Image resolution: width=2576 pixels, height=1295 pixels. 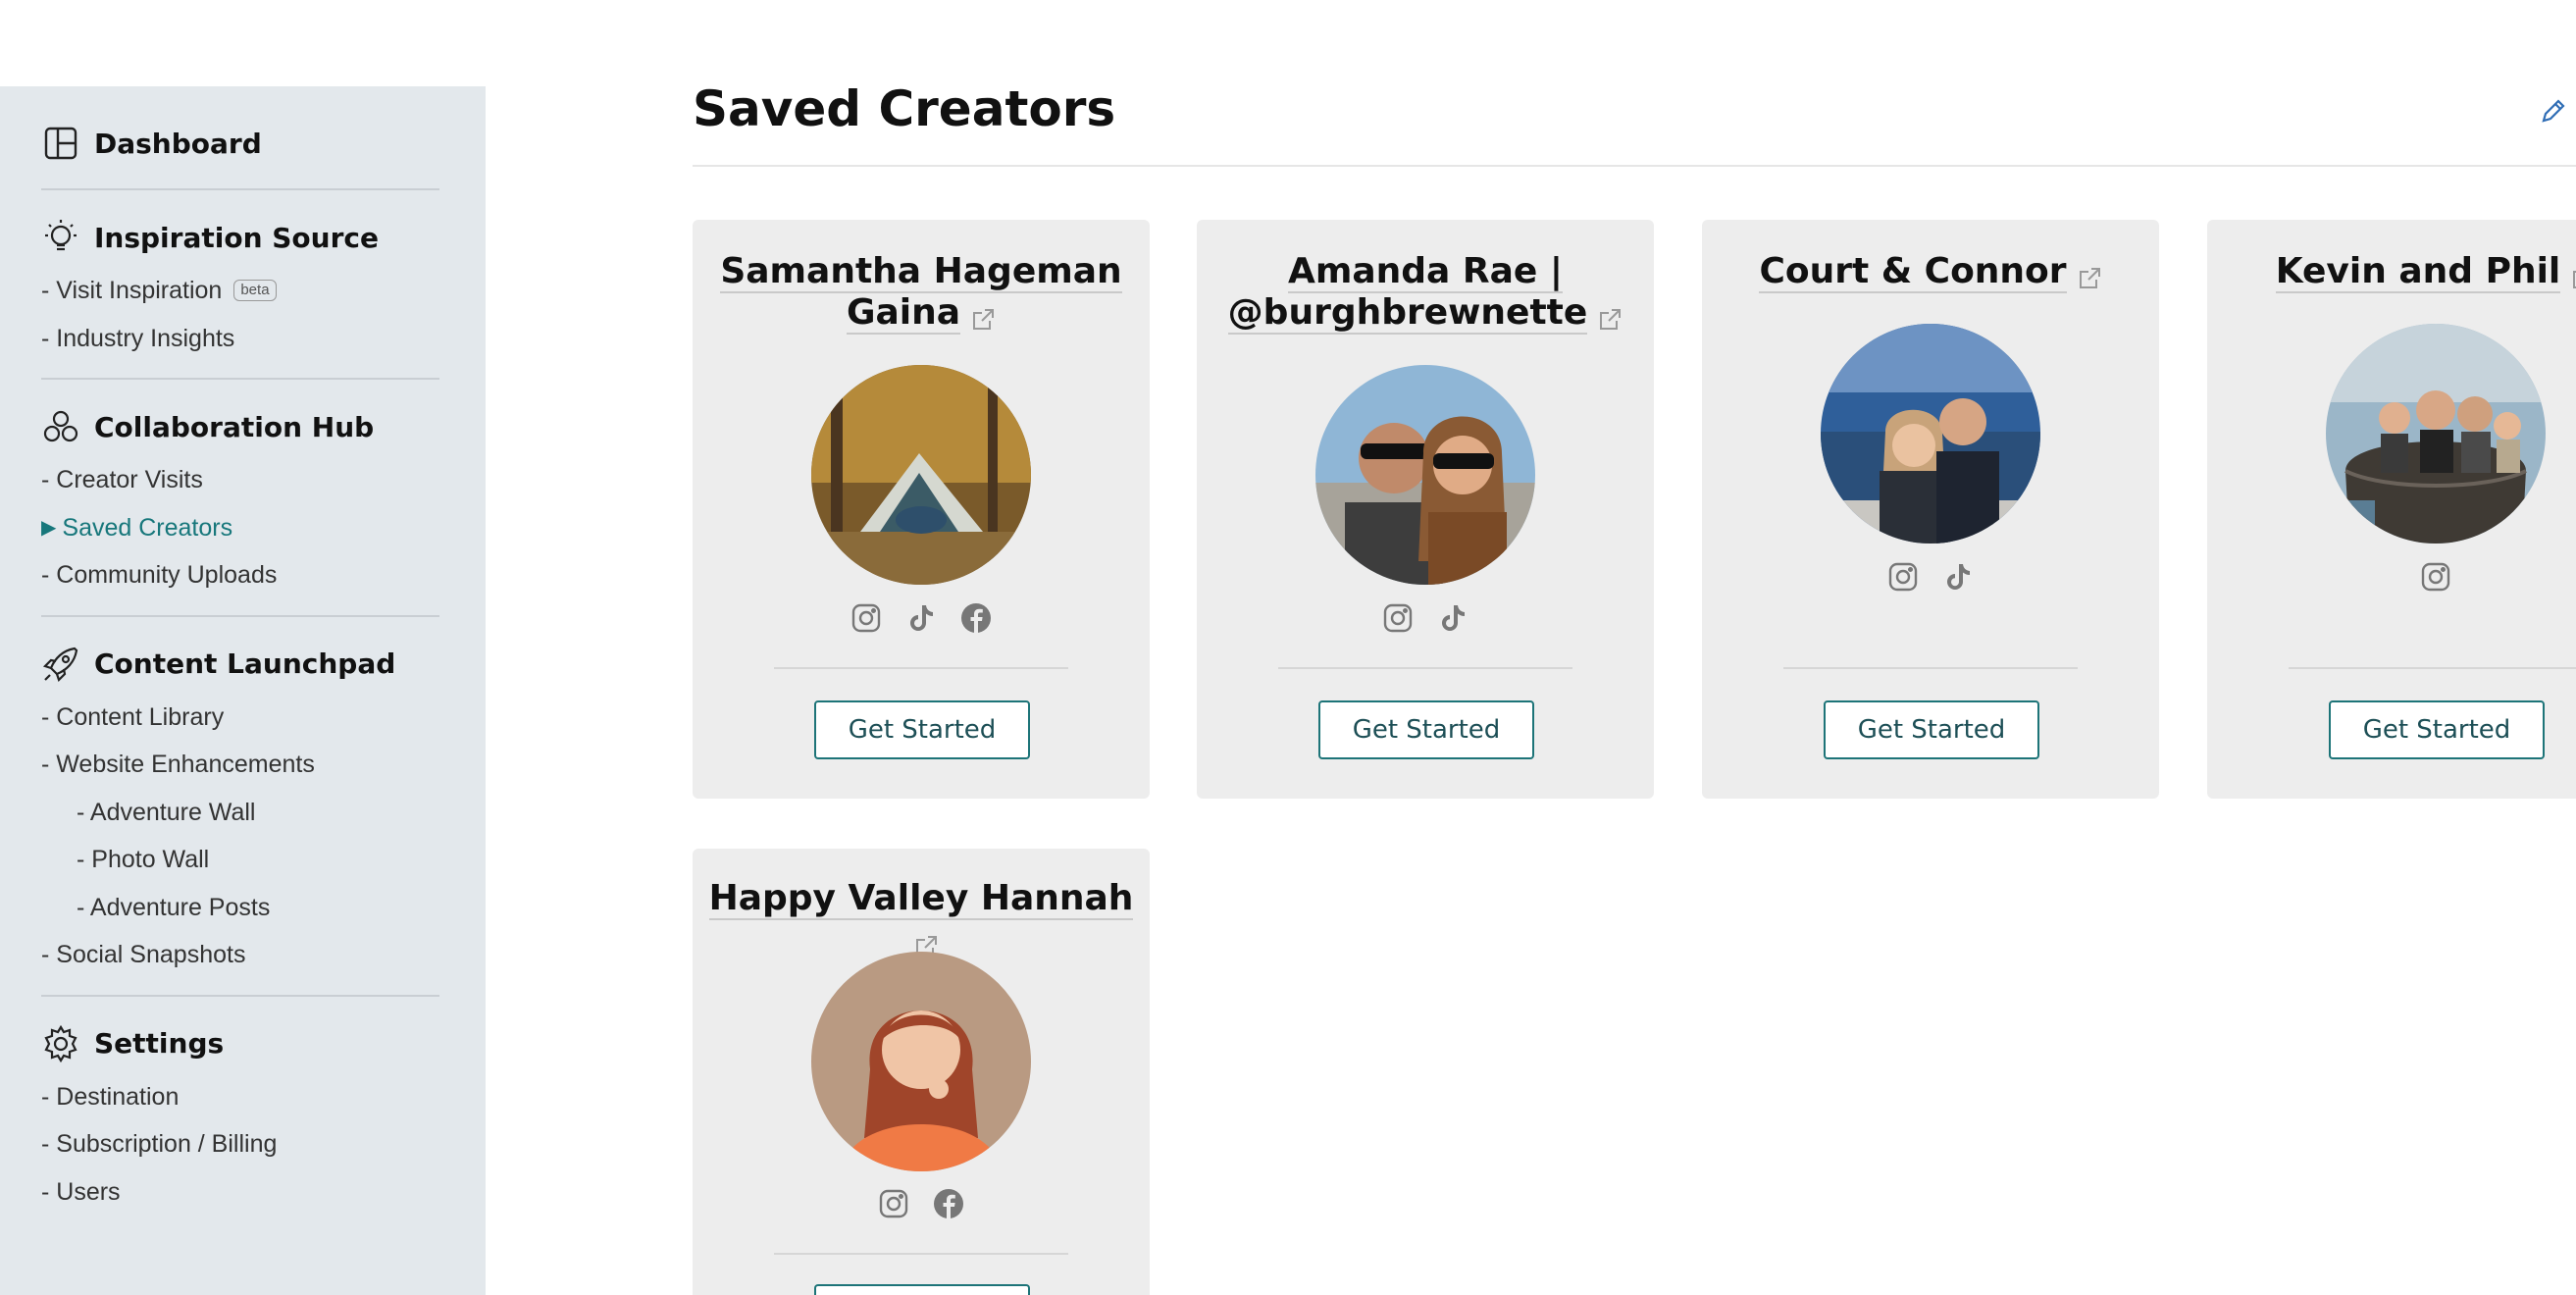 I want to click on sidebar-section-title: Collaboration Hub, so click(x=234, y=426).